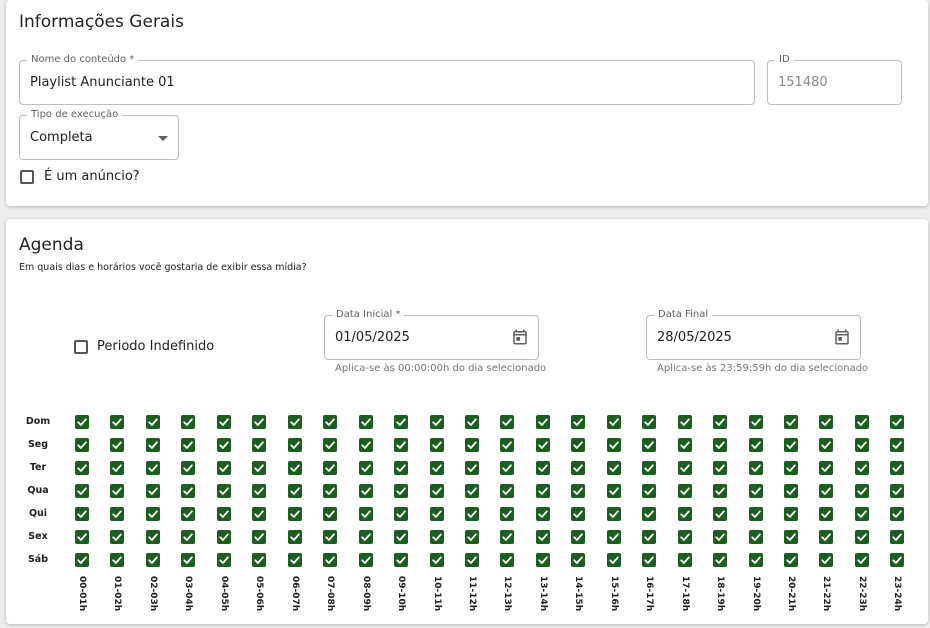  Describe the element at coordinates (38, 513) in the screenshot. I see `day-label-qui: Qui` at that location.